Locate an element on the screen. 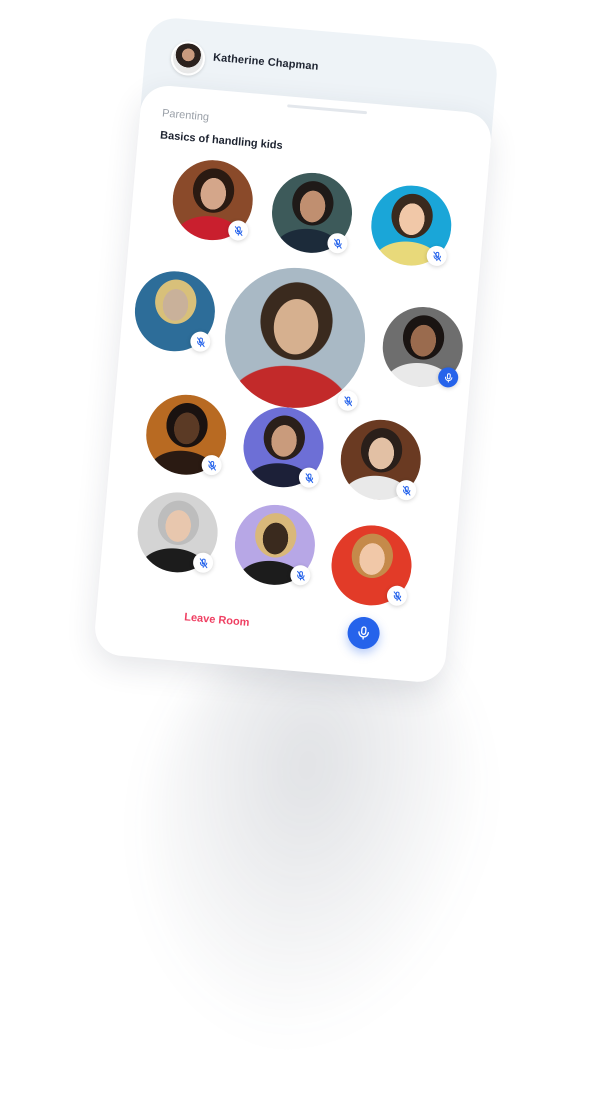 Image resolution: width=608 pixels, height=1105 pixels. user-avatar is located at coordinates (188, 58).